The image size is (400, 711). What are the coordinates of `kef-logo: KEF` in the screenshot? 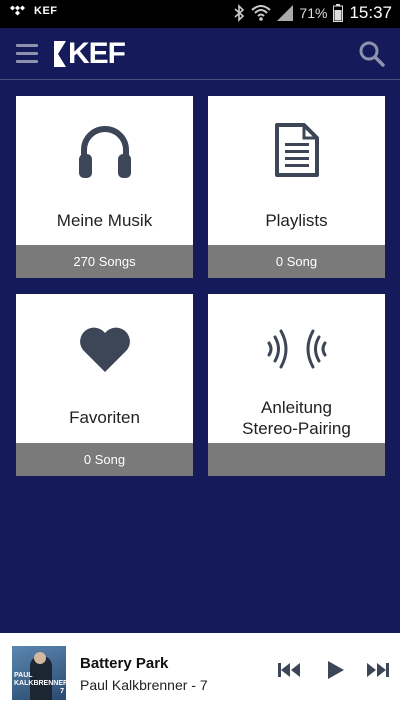 It's located at (90, 53).